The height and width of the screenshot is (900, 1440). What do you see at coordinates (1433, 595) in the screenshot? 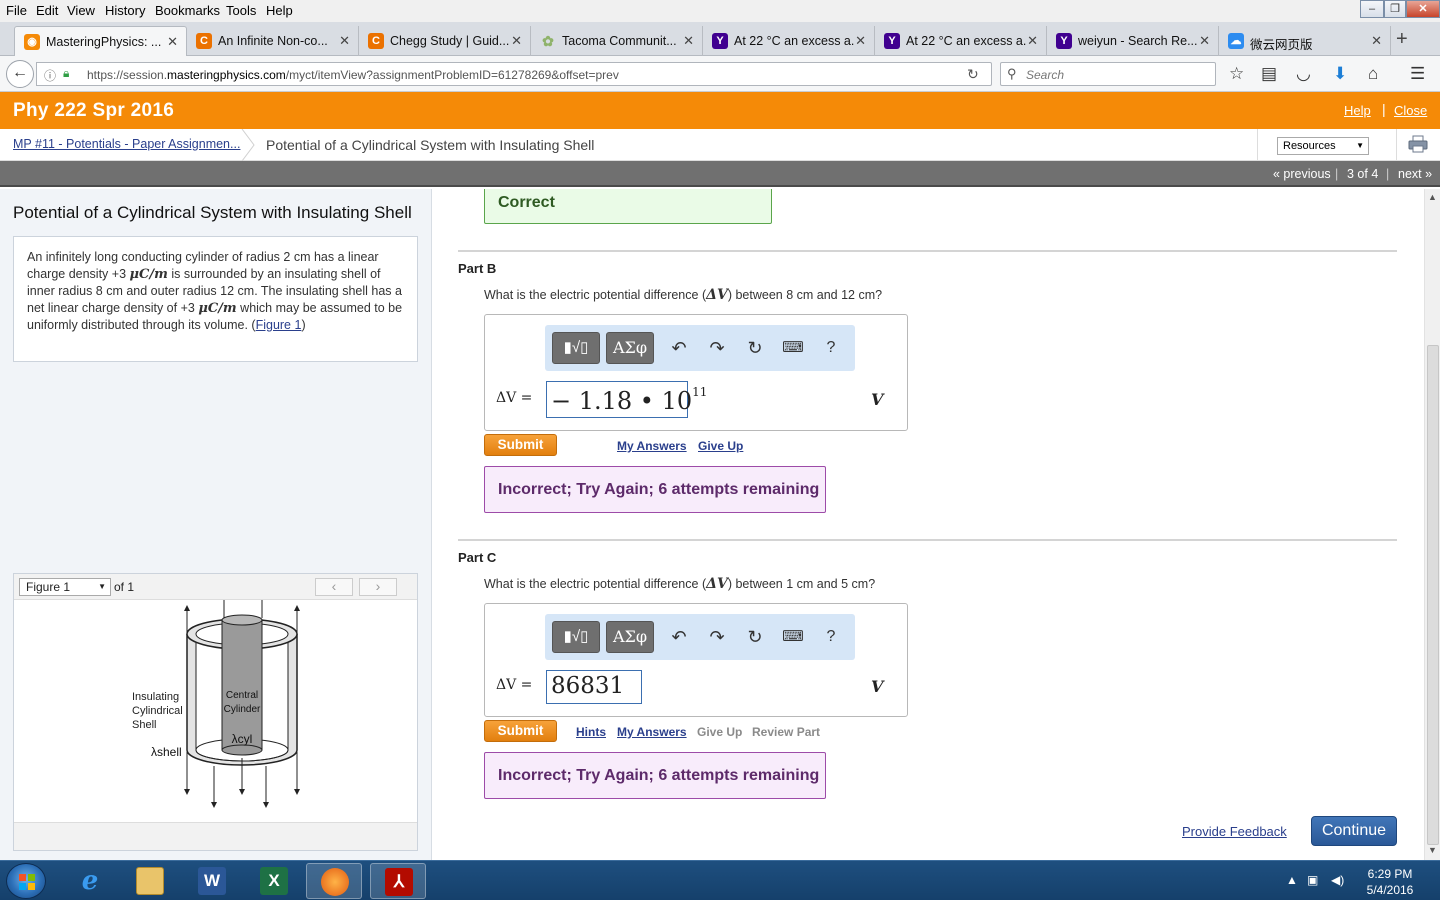
I see `scroll-thumb` at bounding box center [1433, 595].